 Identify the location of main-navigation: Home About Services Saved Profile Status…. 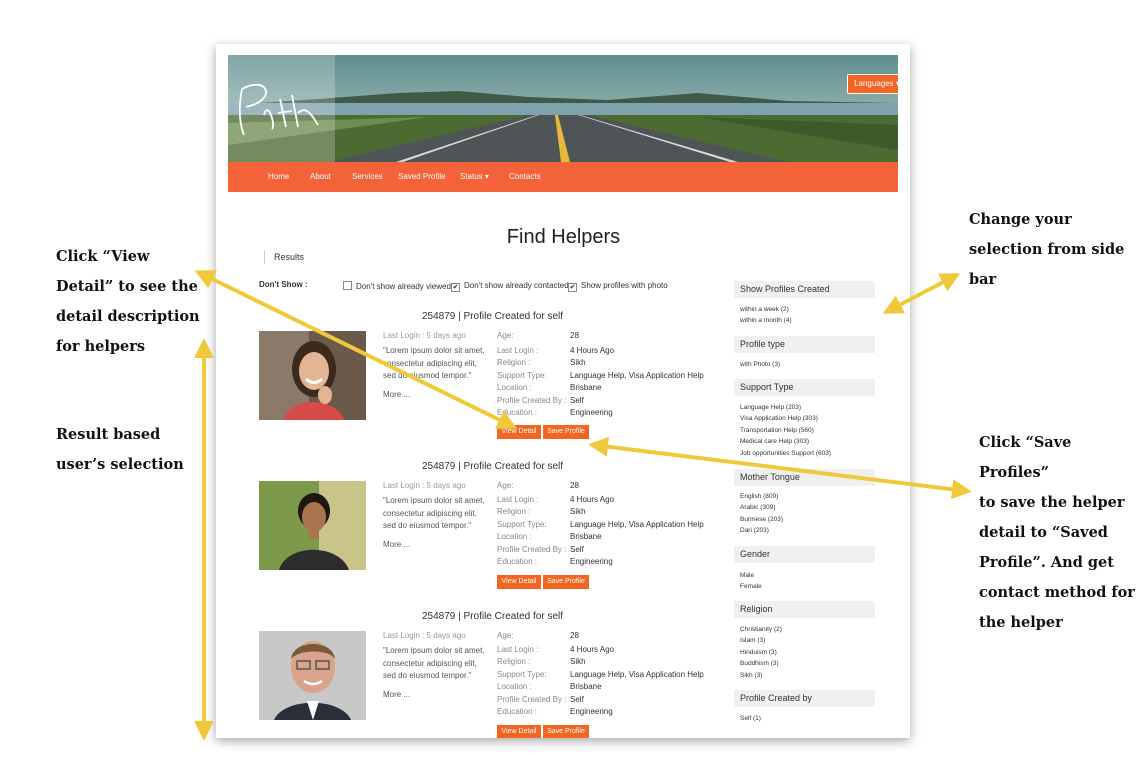
(563, 177).